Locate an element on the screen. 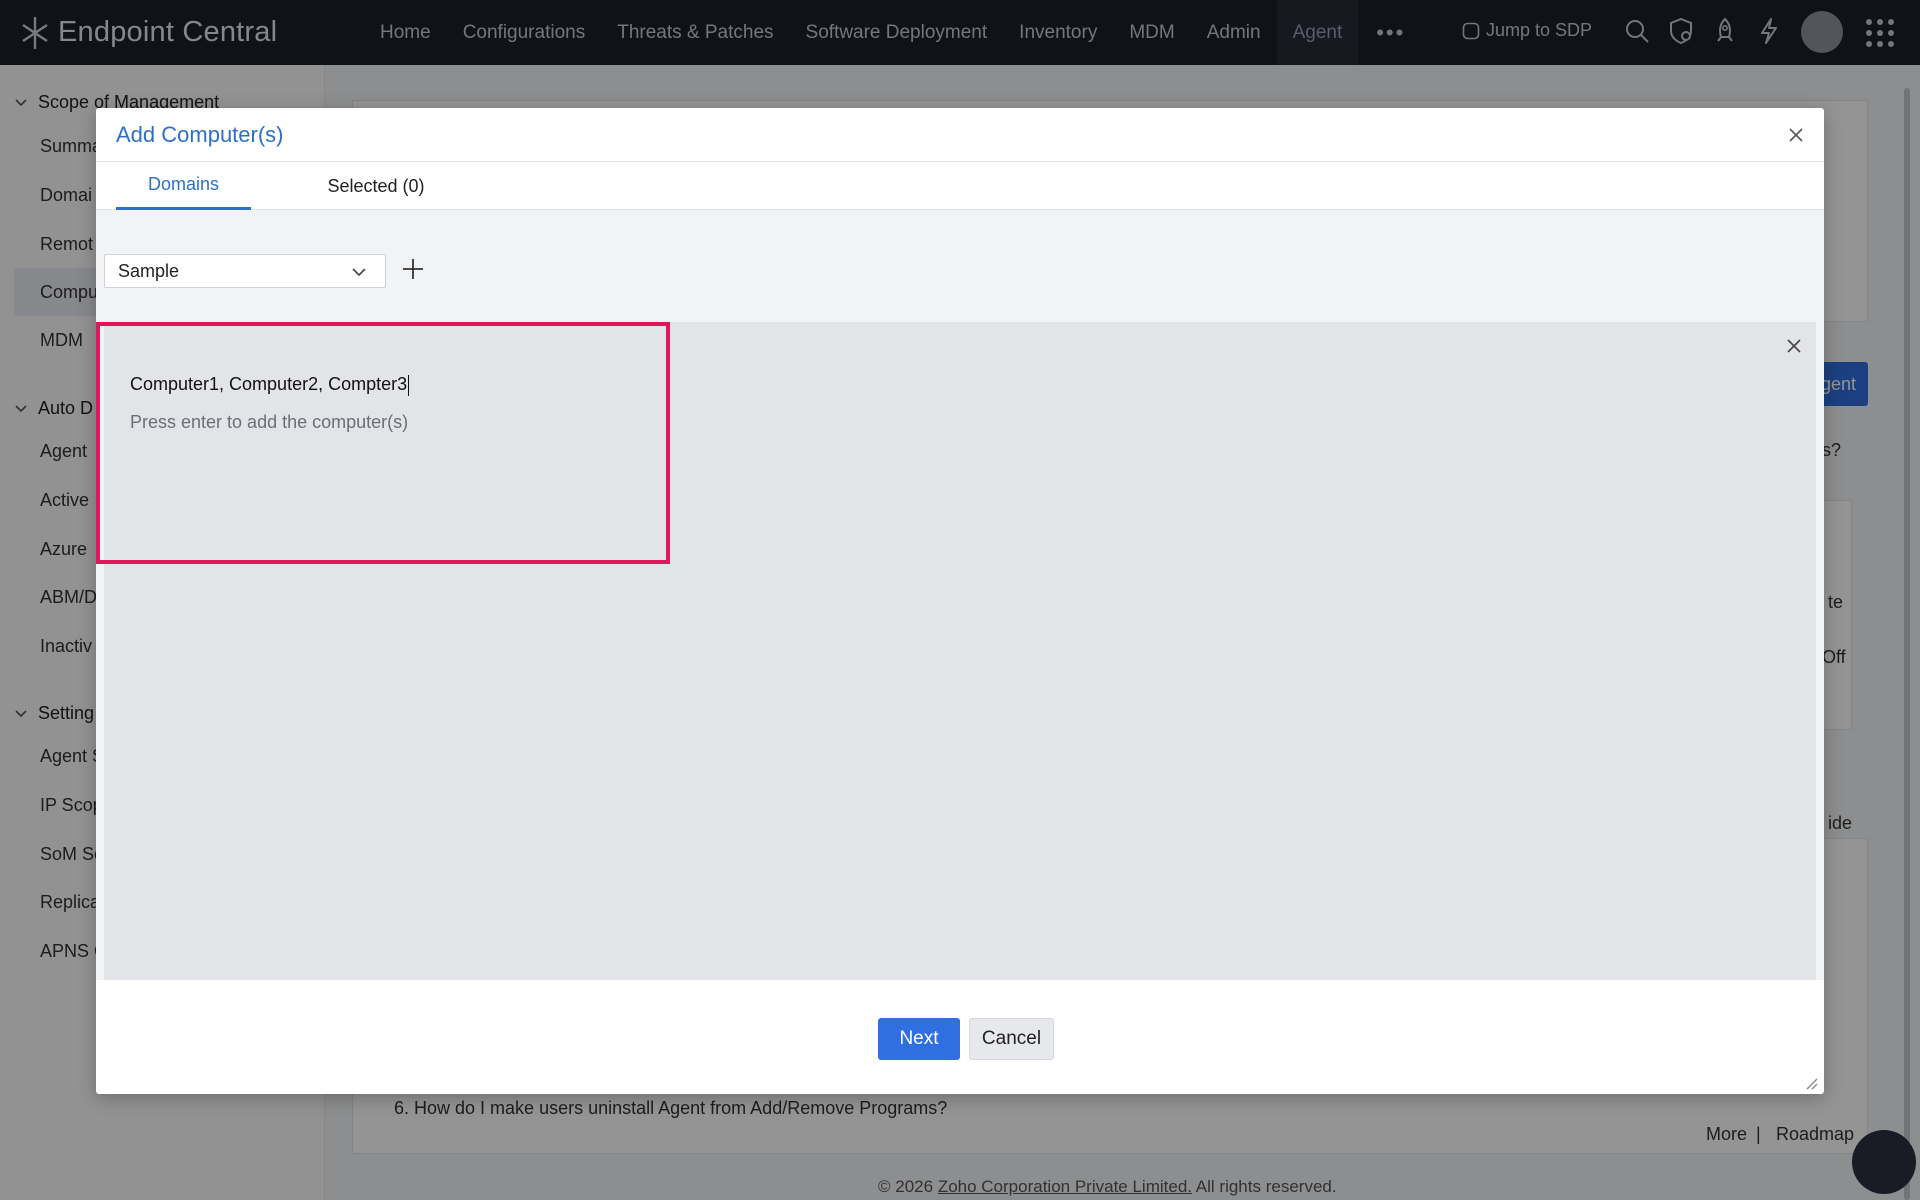 This screenshot has width=1920, height=1200. resize-grip-icon is located at coordinates (1810, 1082).